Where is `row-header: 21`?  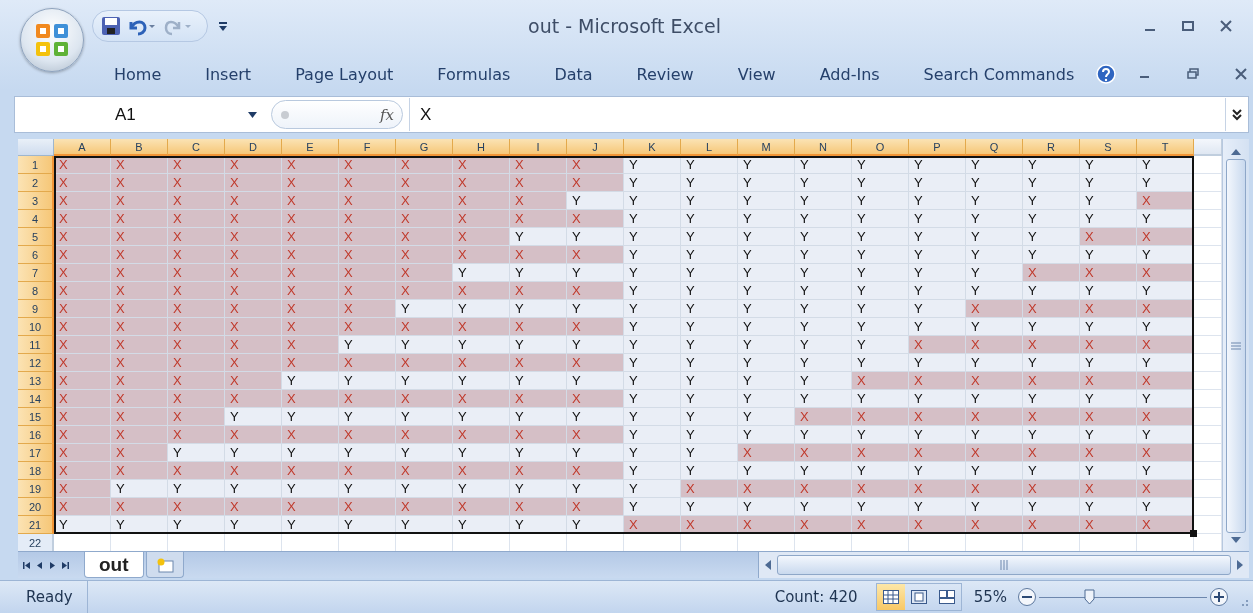
row-header: 21 is located at coordinates (36, 525).